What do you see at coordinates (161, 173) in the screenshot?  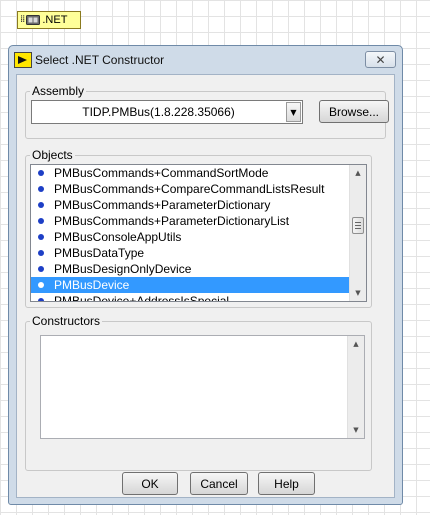 I see `list-item-label: PMBusCommands+CommandSortMode` at bounding box center [161, 173].